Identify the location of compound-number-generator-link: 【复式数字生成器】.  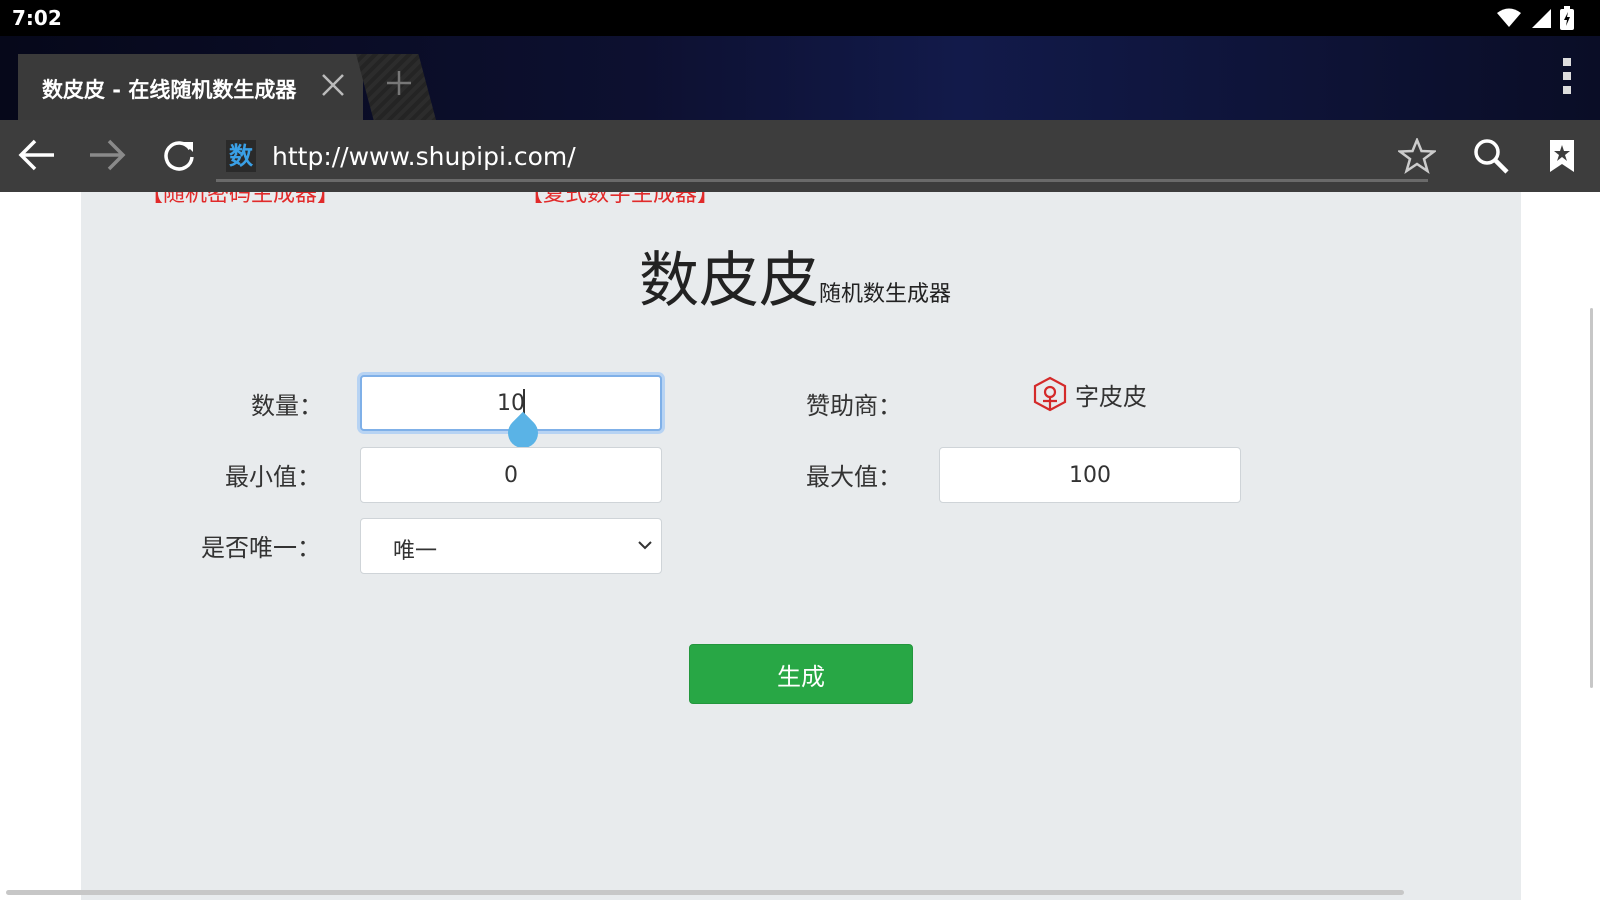
(620, 200).